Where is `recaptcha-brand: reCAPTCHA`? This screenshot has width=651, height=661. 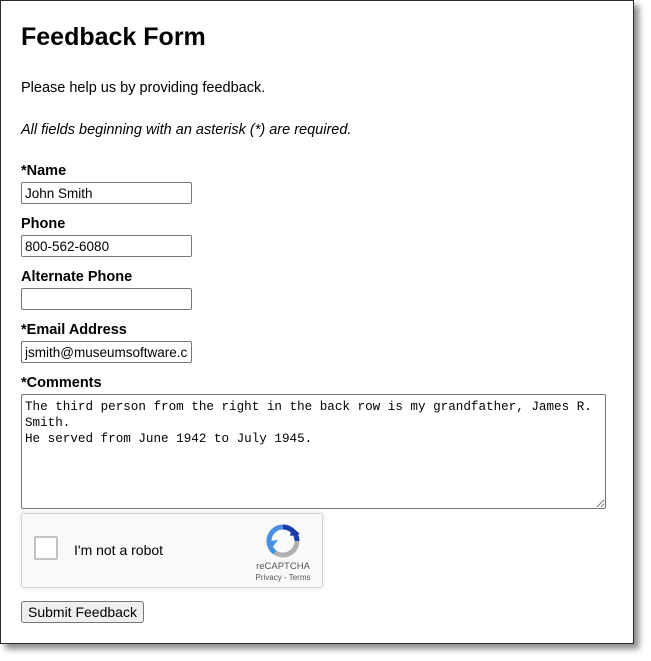 recaptcha-brand: reCAPTCHA is located at coordinates (283, 566).